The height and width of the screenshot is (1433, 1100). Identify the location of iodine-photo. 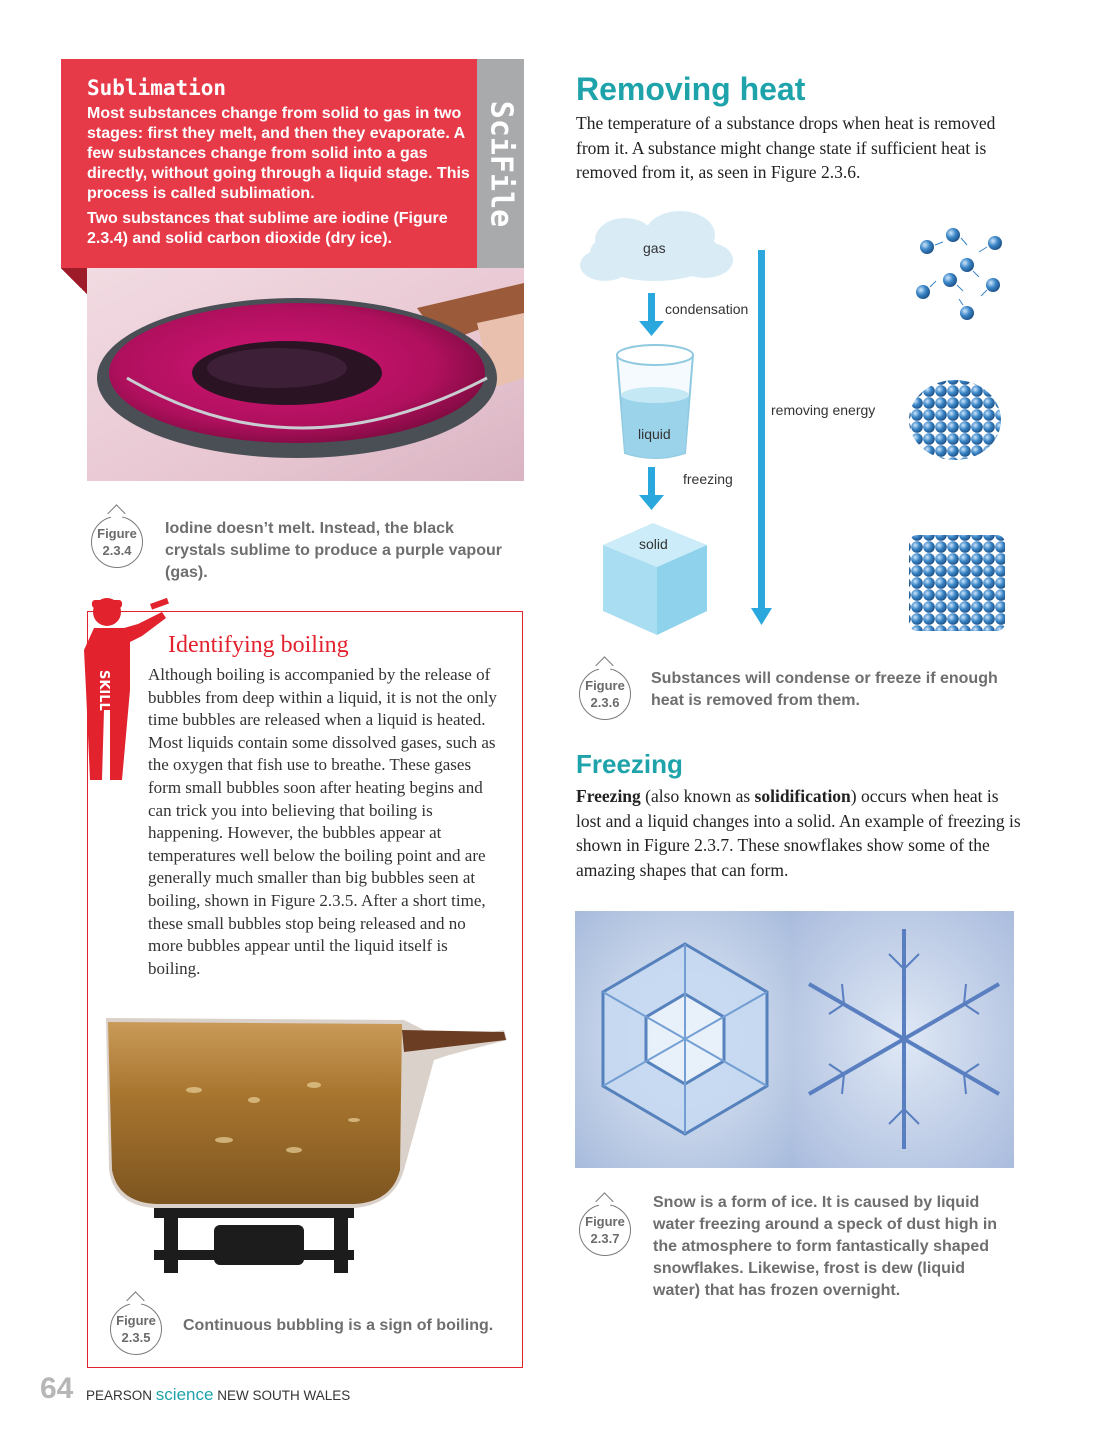
(305, 374).